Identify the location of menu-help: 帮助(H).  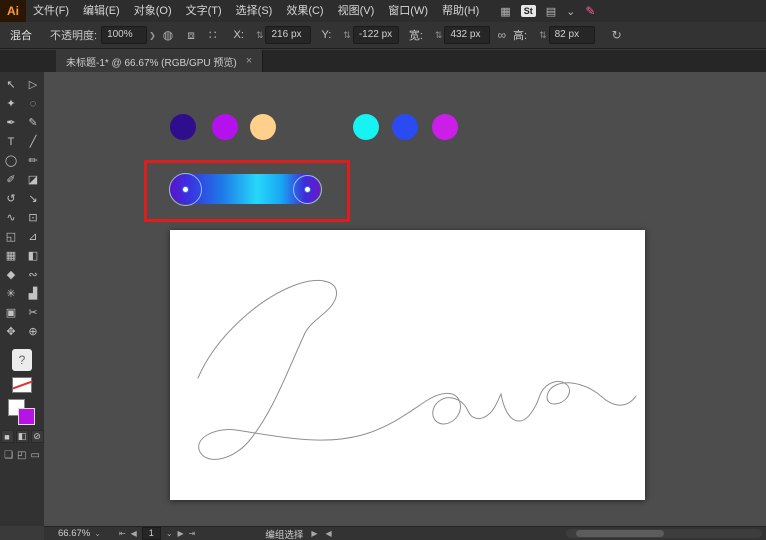
(460, 11).